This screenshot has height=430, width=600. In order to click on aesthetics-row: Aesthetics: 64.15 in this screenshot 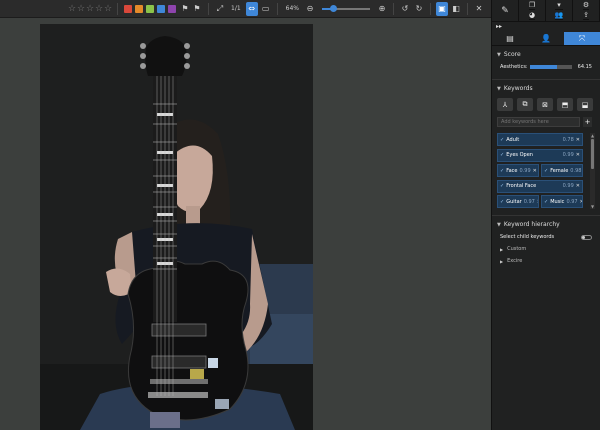, I will do `click(546, 67)`.